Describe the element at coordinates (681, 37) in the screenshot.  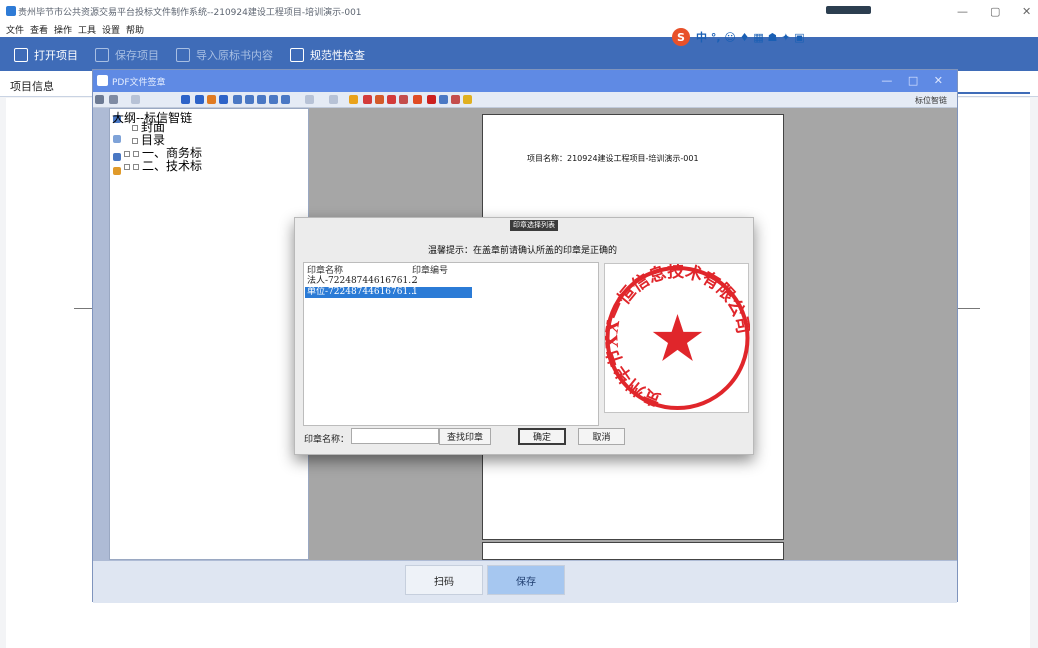
I see `sogou-logo-icon: S` at that location.